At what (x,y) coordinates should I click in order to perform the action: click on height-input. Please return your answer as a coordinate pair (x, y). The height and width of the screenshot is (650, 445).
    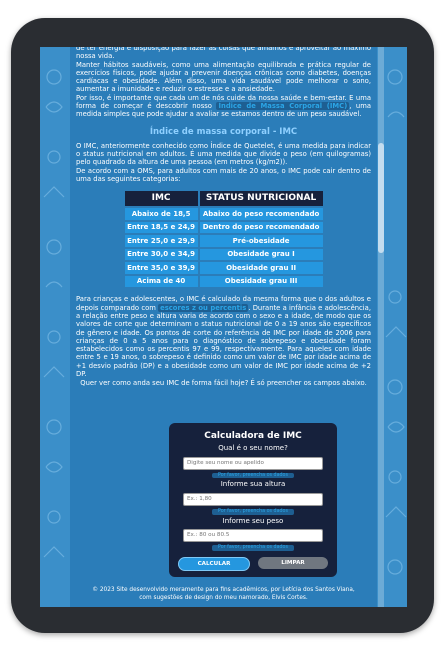
    Looking at the image, I should click on (253, 499).